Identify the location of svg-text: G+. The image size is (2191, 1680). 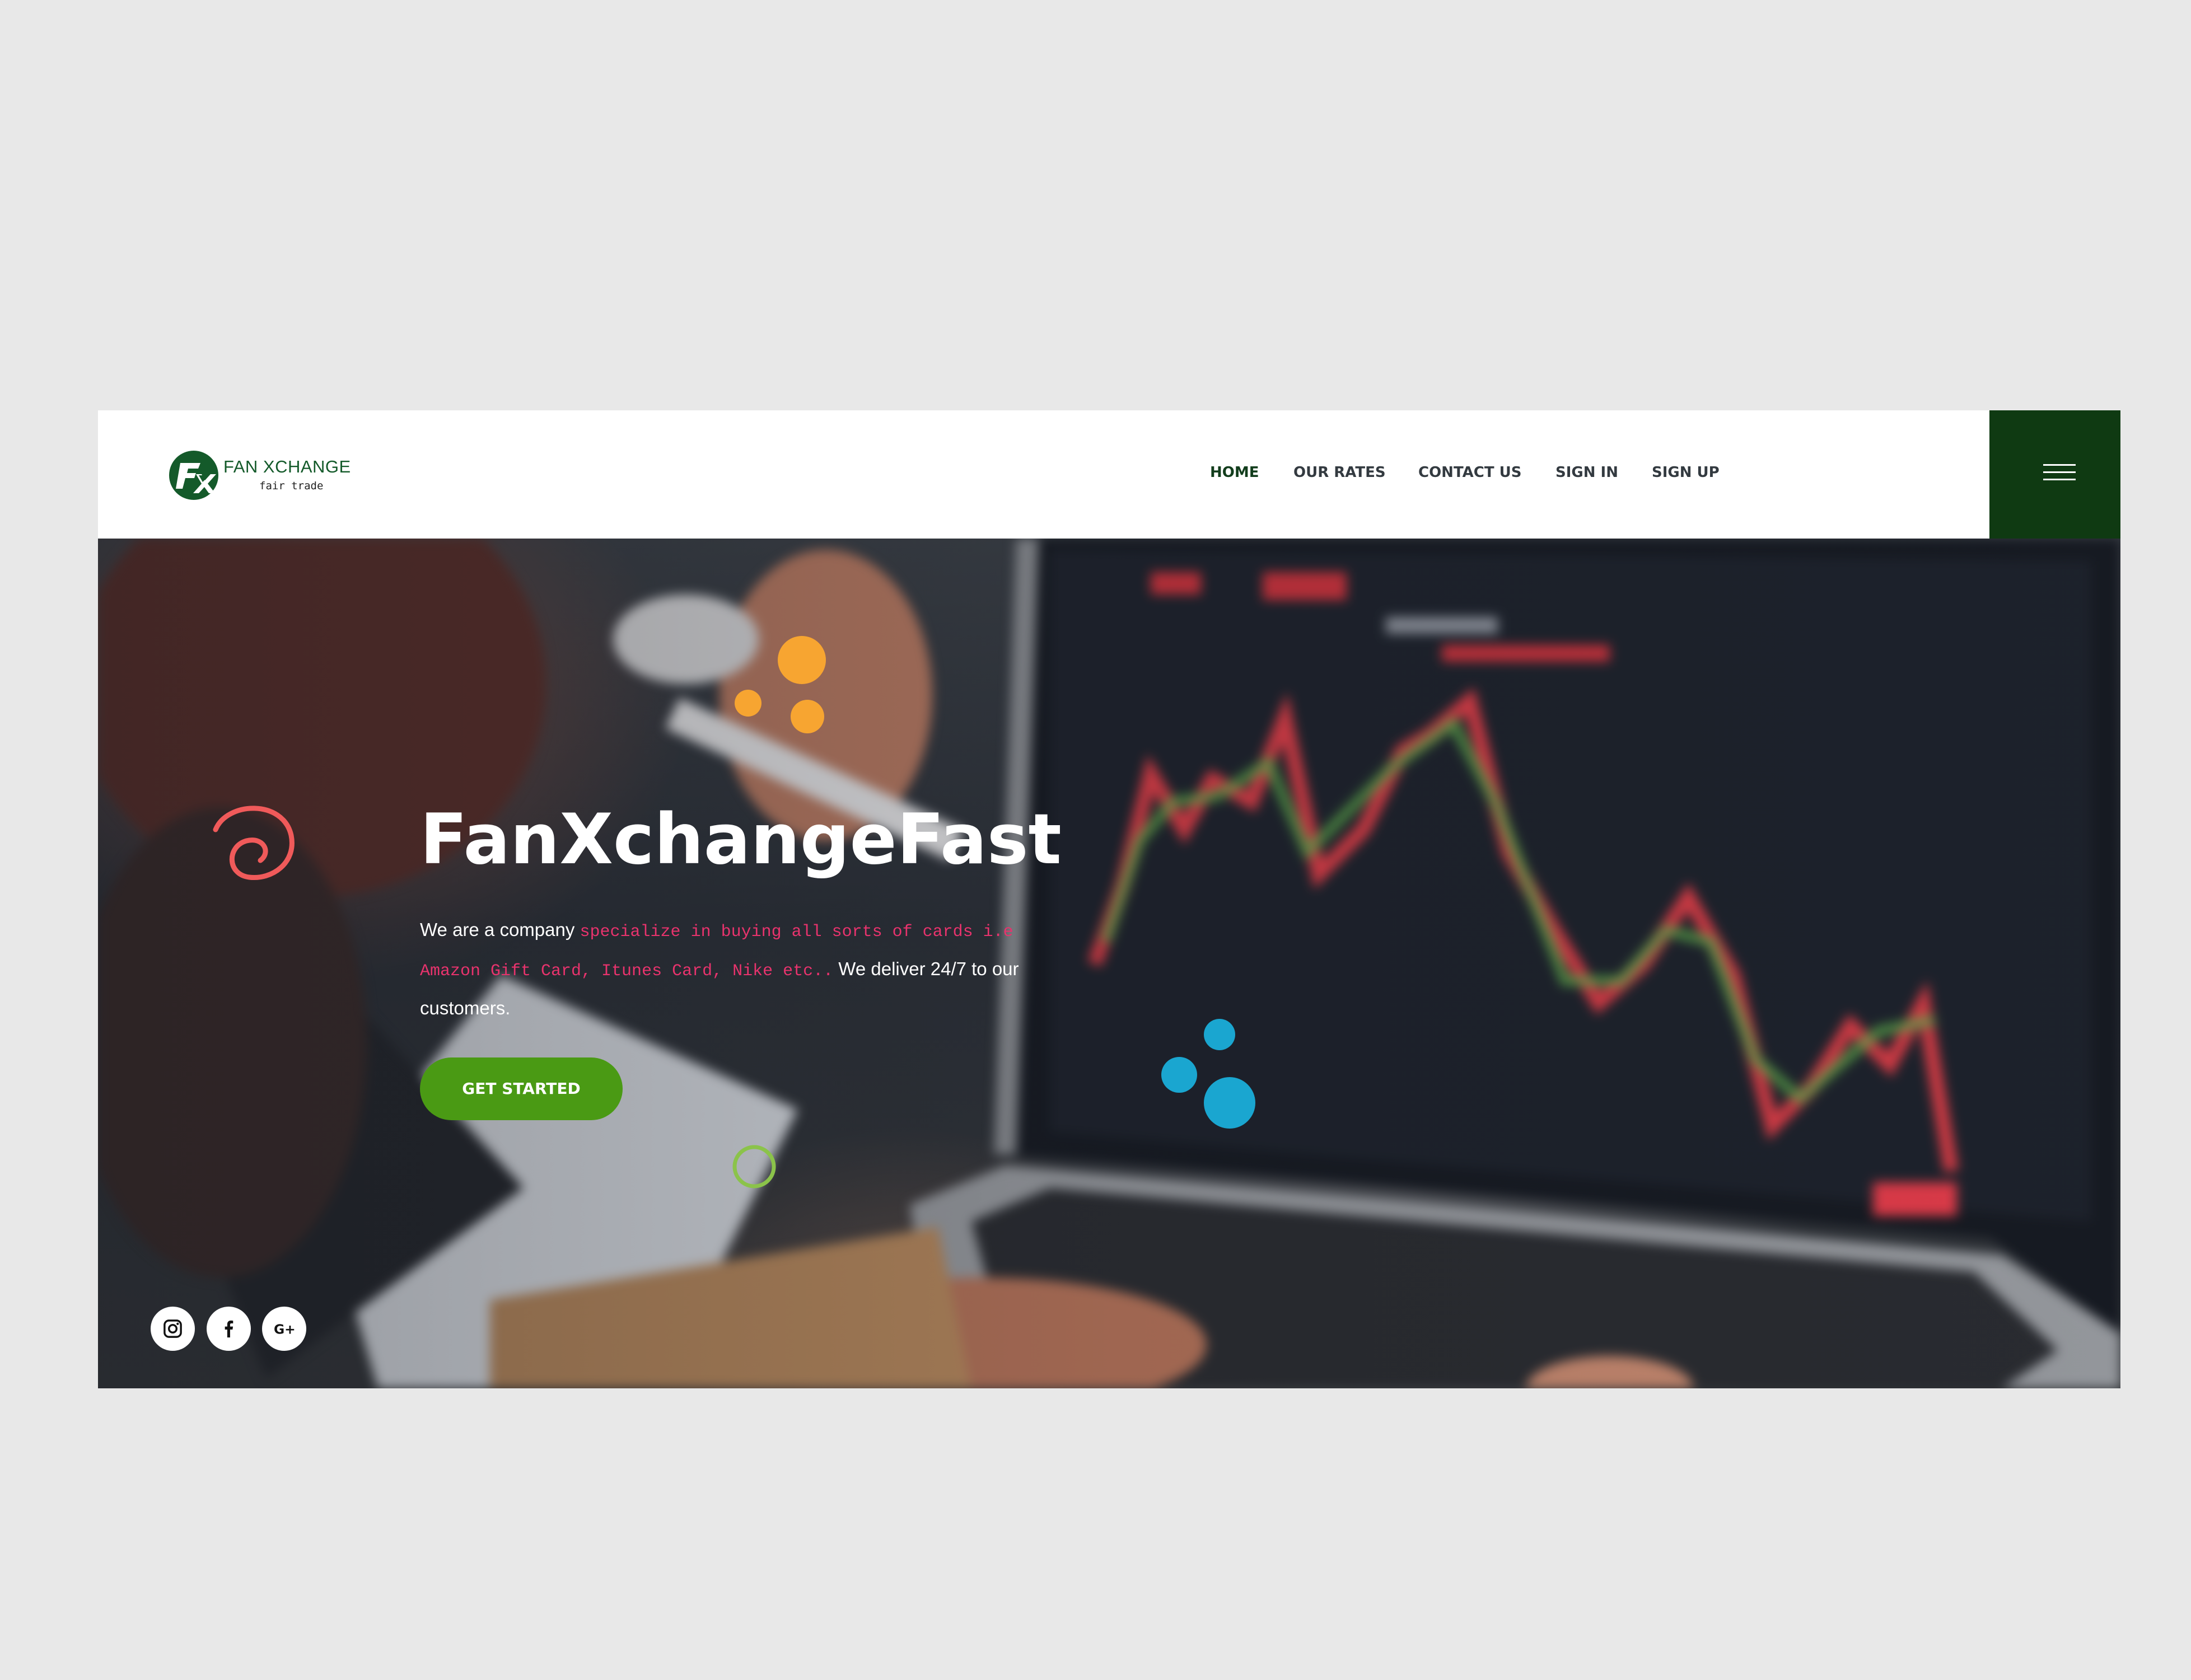
(284, 1329).